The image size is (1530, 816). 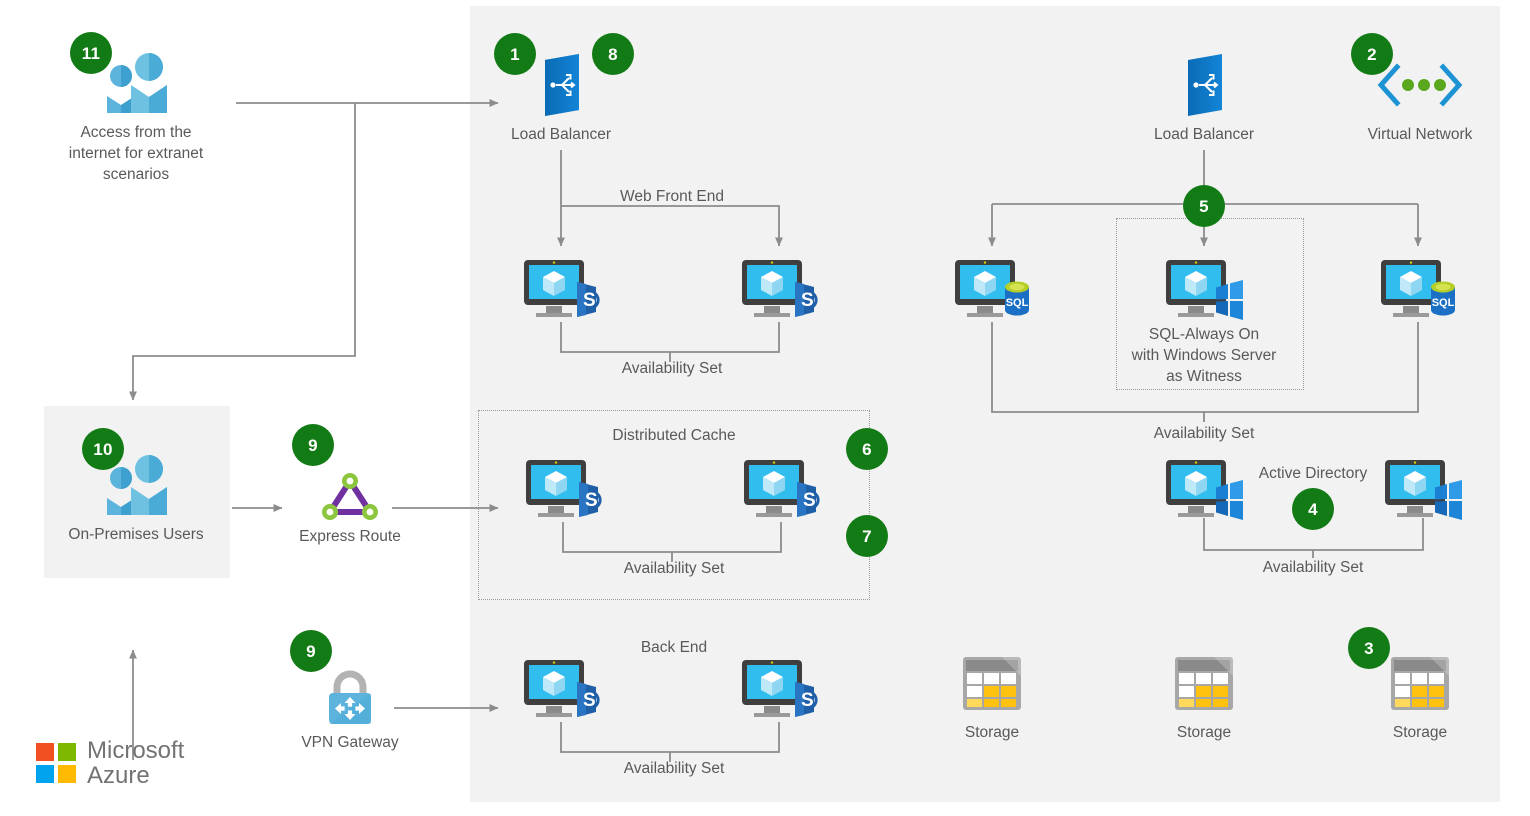 What do you see at coordinates (1313, 509) in the screenshot?
I see `badge-4: 4` at bounding box center [1313, 509].